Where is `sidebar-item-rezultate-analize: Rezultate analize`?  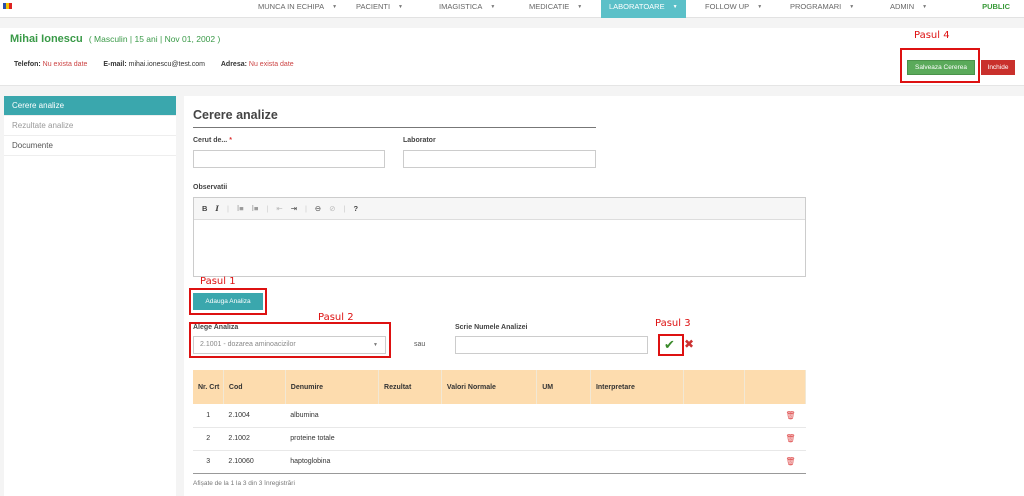
sidebar-item-rezultate-analize: Rezultate analize is located at coordinates (90, 126).